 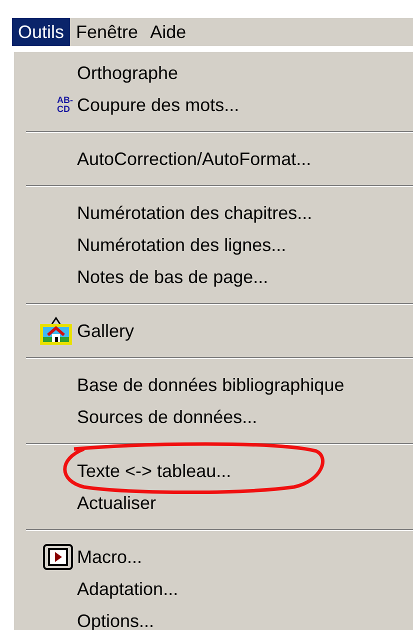 What do you see at coordinates (56, 331) in the screenshot?
I see `gallery-icon` at bounding box center [56, 331].